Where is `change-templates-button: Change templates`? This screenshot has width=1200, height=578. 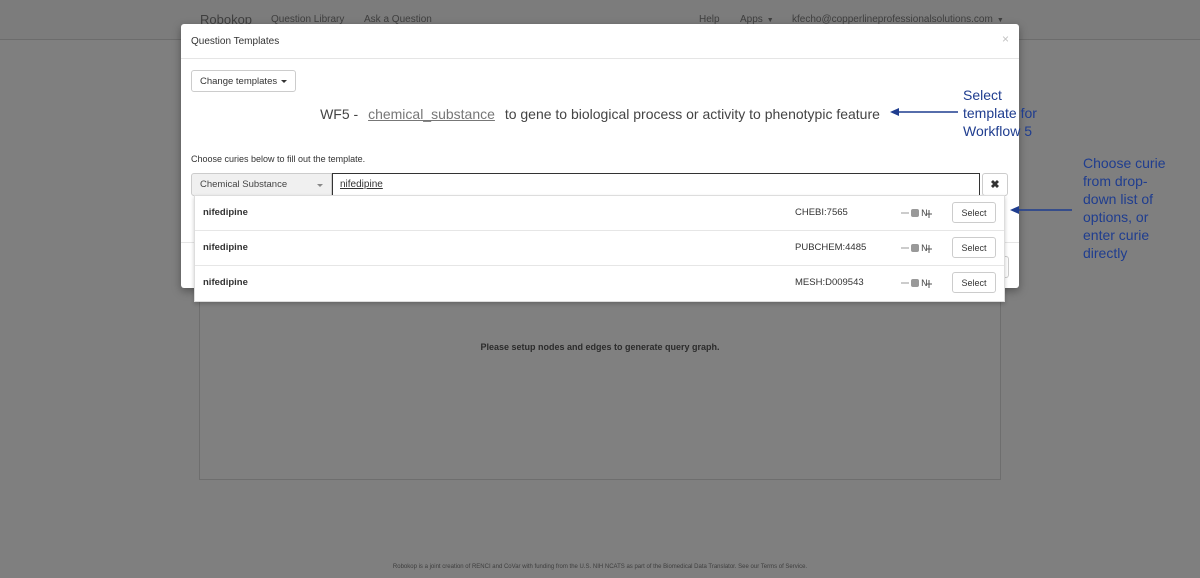
change-templates-button: Change templates is located at coordinates (244, 81).